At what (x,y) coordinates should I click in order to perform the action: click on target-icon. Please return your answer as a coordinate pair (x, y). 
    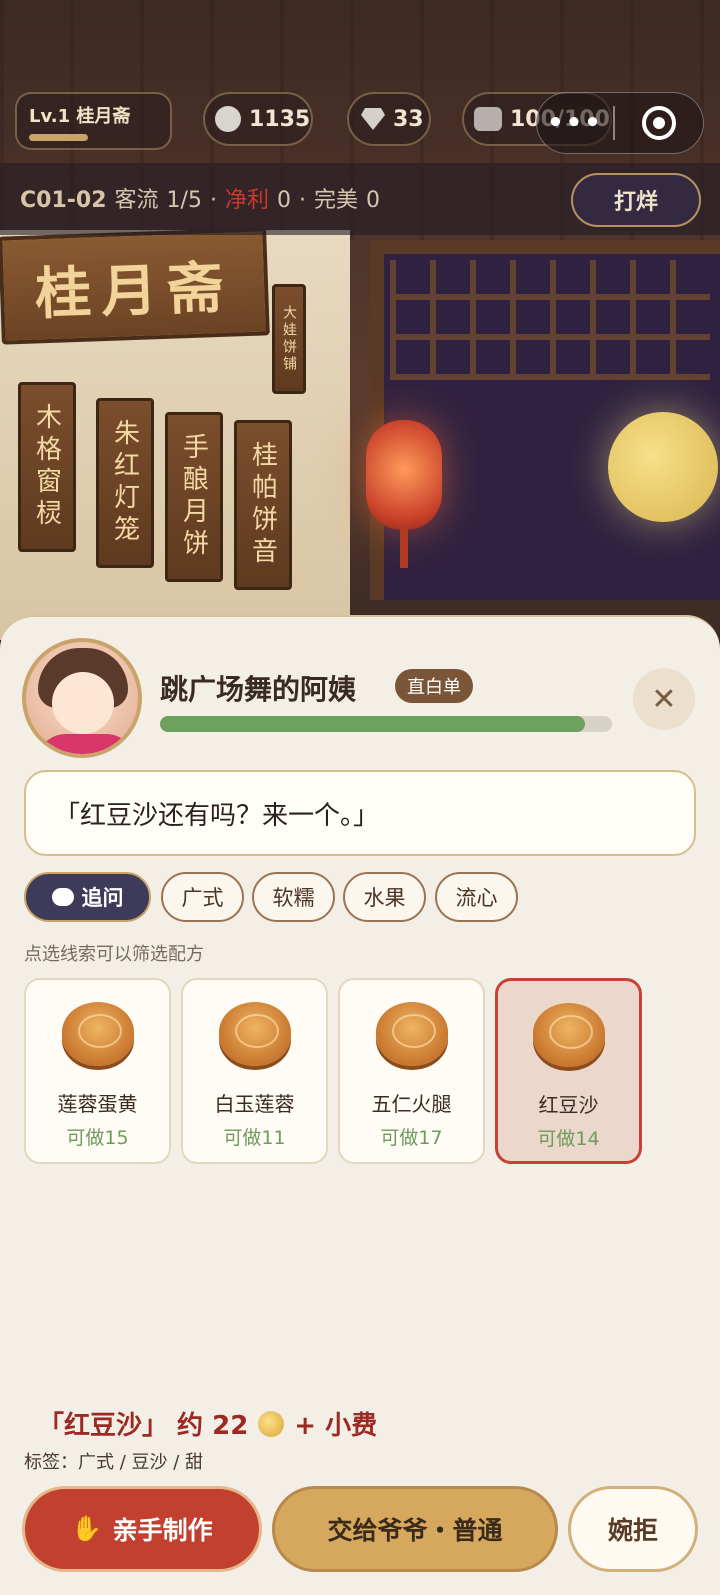
    Looking at the image, I should click on (659, 123).